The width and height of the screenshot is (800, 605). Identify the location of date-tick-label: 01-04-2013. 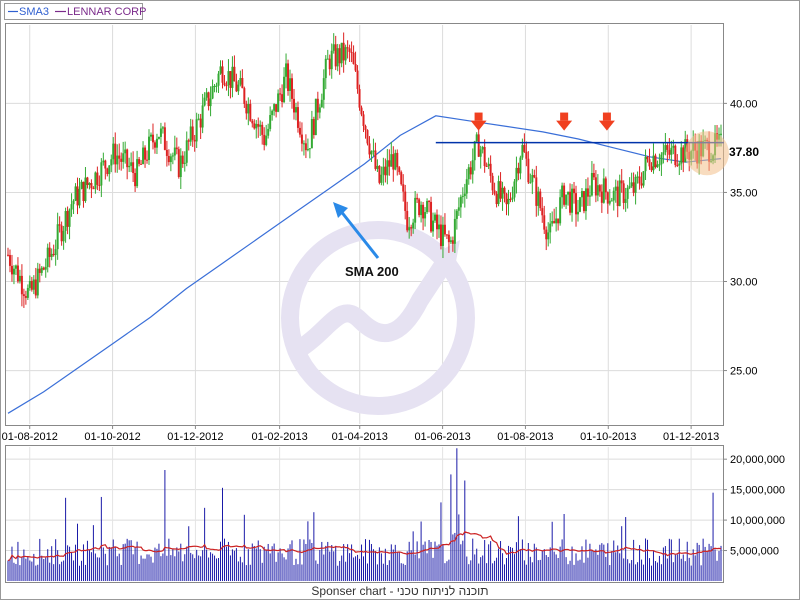
(360, 437).